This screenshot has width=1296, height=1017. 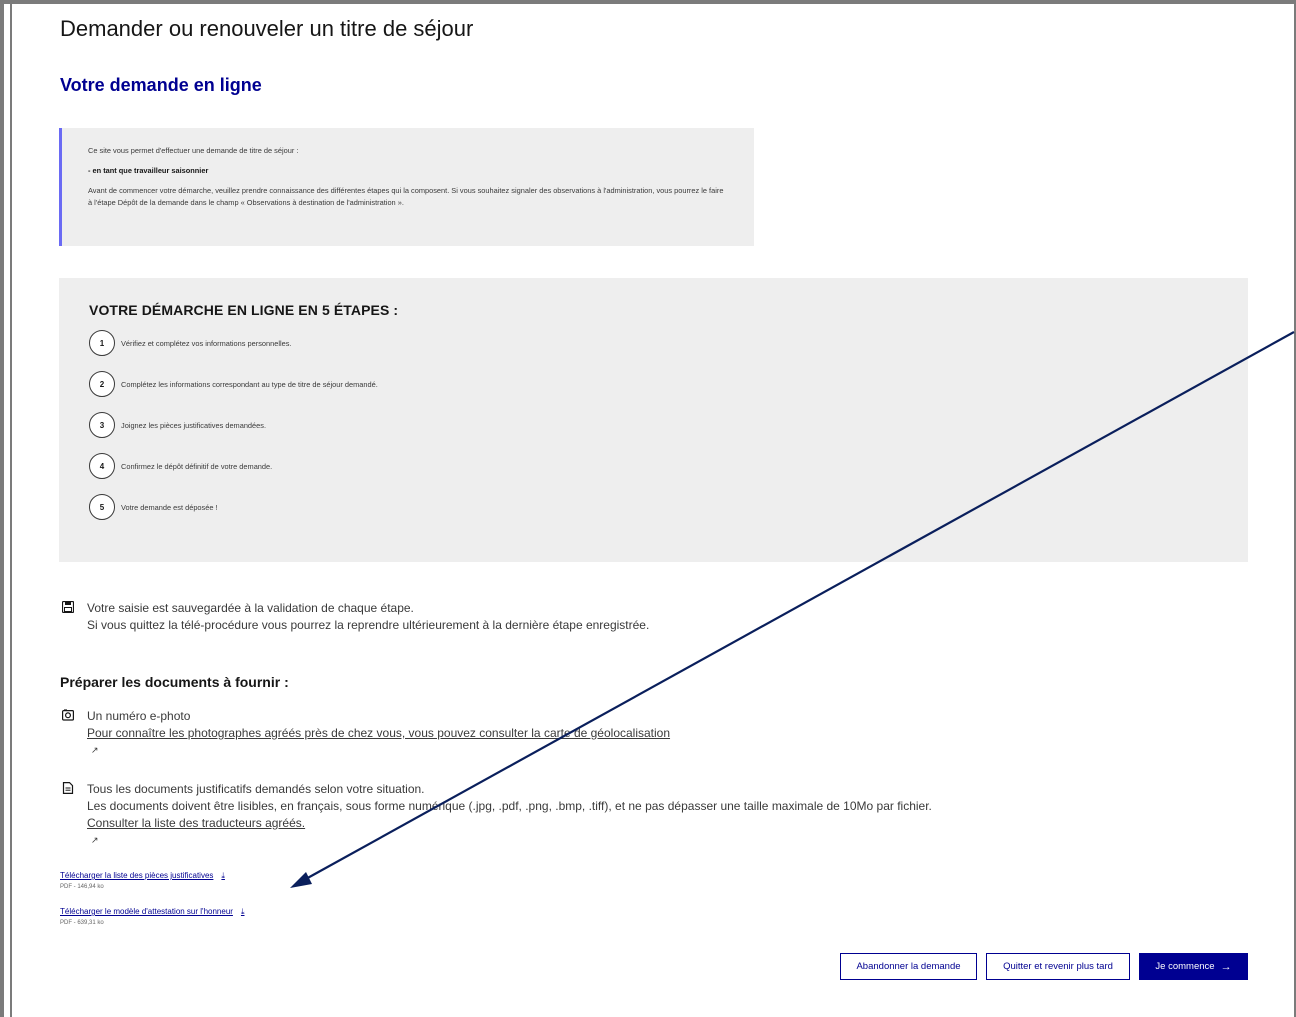 What do you see at coordinates (102, 507) in the screenshot?
I see `step-number-badge: 5` at bounding box center [102, 507].